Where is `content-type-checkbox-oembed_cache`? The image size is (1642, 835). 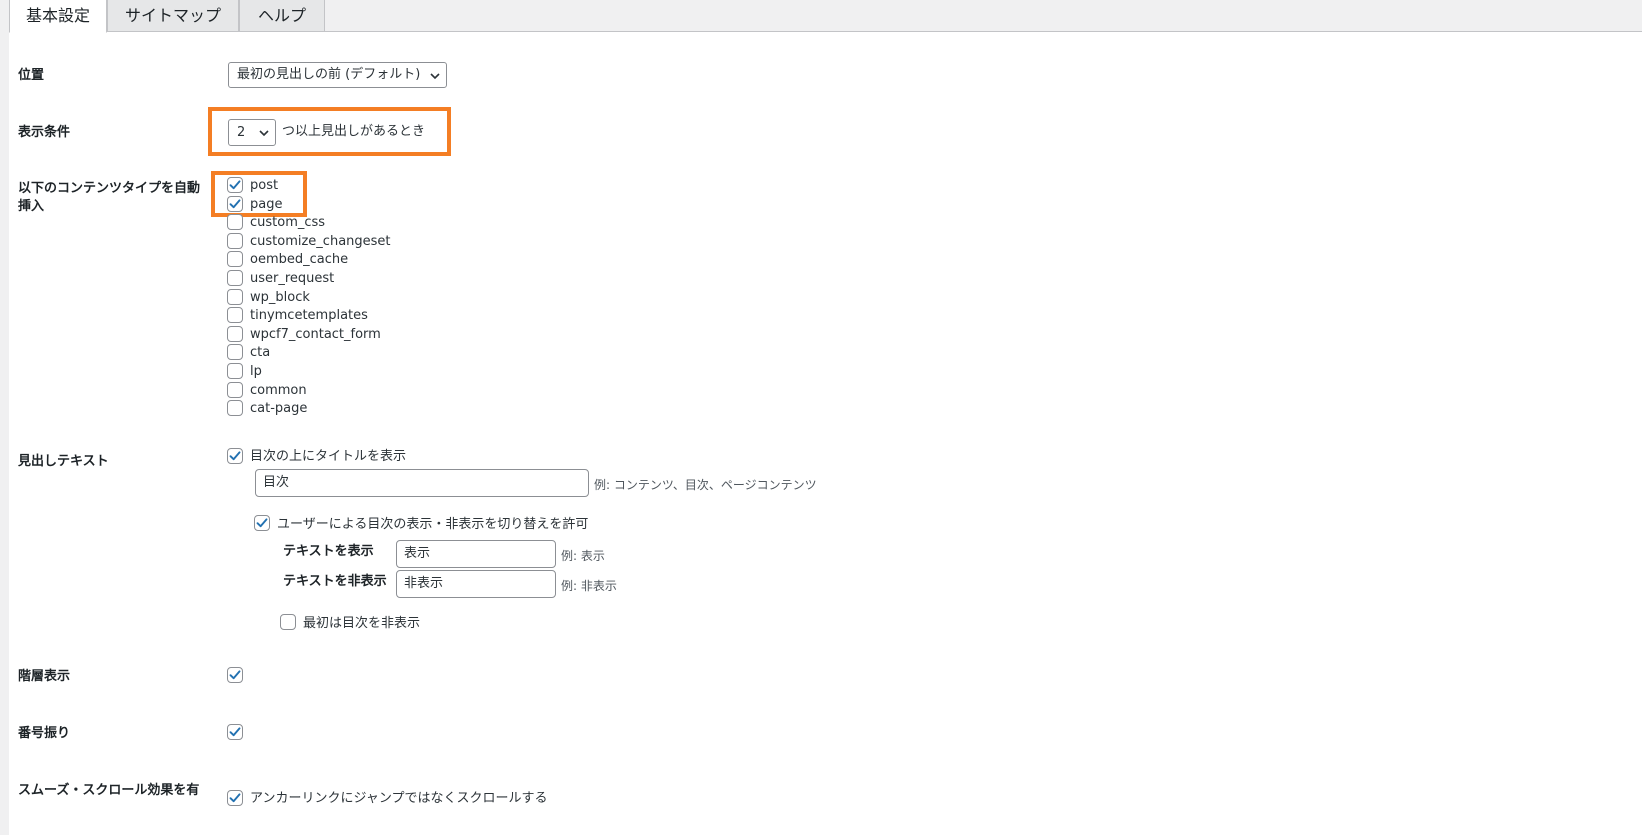
content-type-checkbox-oembed_cache is located at coordinates (235, 259).